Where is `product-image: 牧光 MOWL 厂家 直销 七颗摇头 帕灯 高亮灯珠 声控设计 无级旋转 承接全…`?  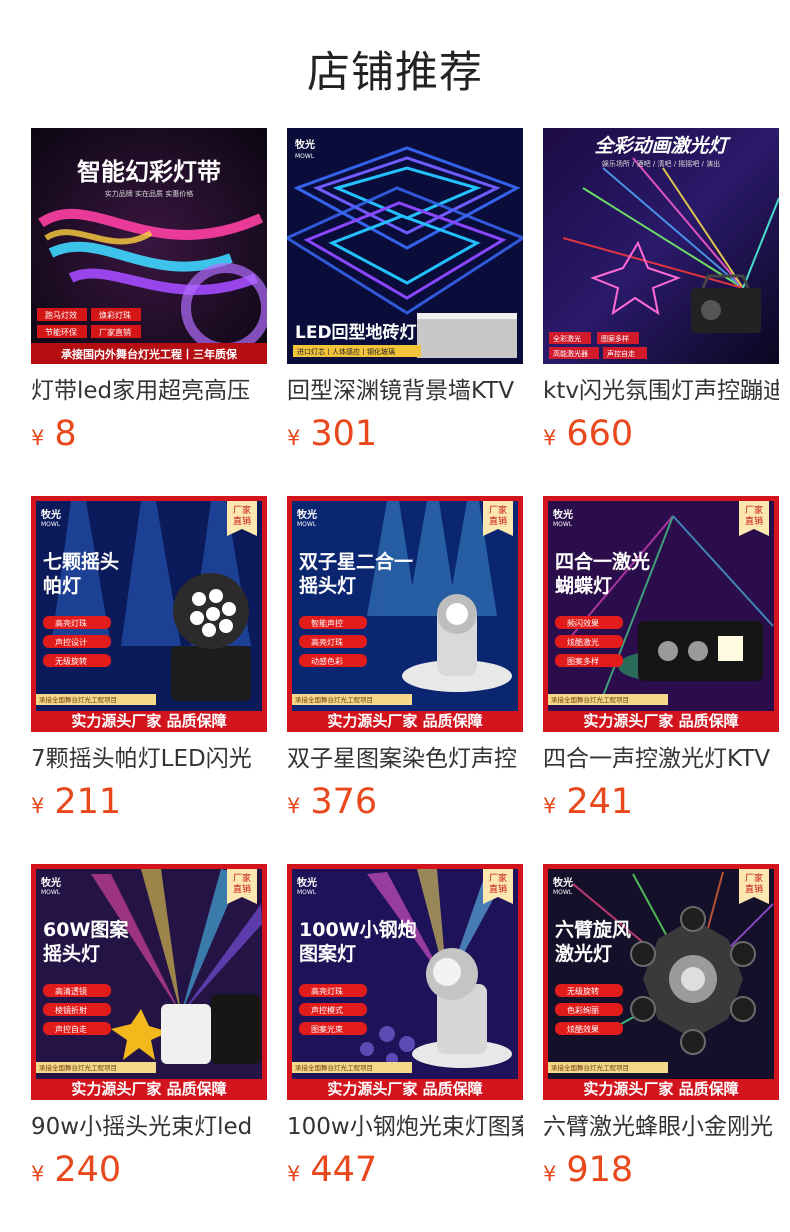 product-image: 牧光 MOWL 厂家 直销 七颗摇头 帕灯 高亮灯珠 声控设计 无级旋转 承接全… is located at coordinates (149, 614).